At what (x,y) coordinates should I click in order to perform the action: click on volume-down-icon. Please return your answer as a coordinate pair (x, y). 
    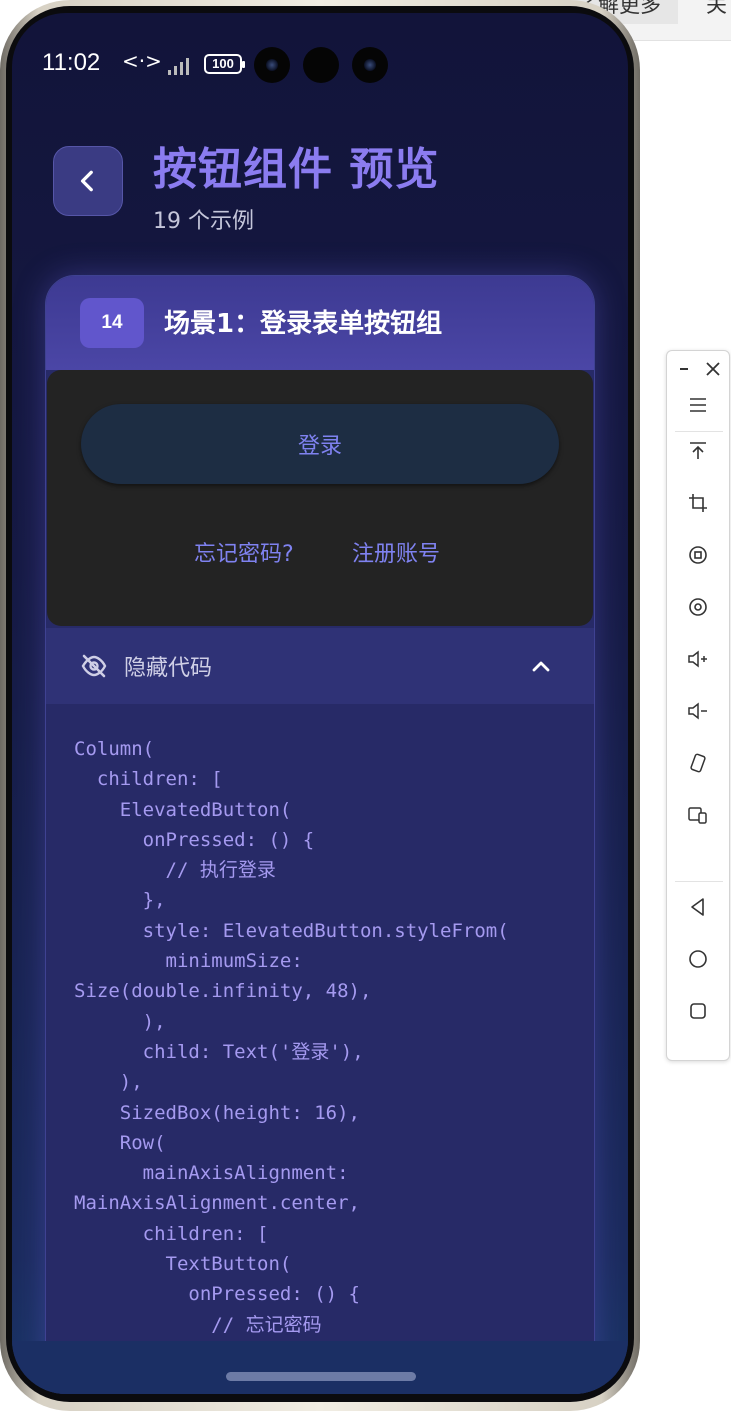
    Looking at the image, I should click on (698, 711).